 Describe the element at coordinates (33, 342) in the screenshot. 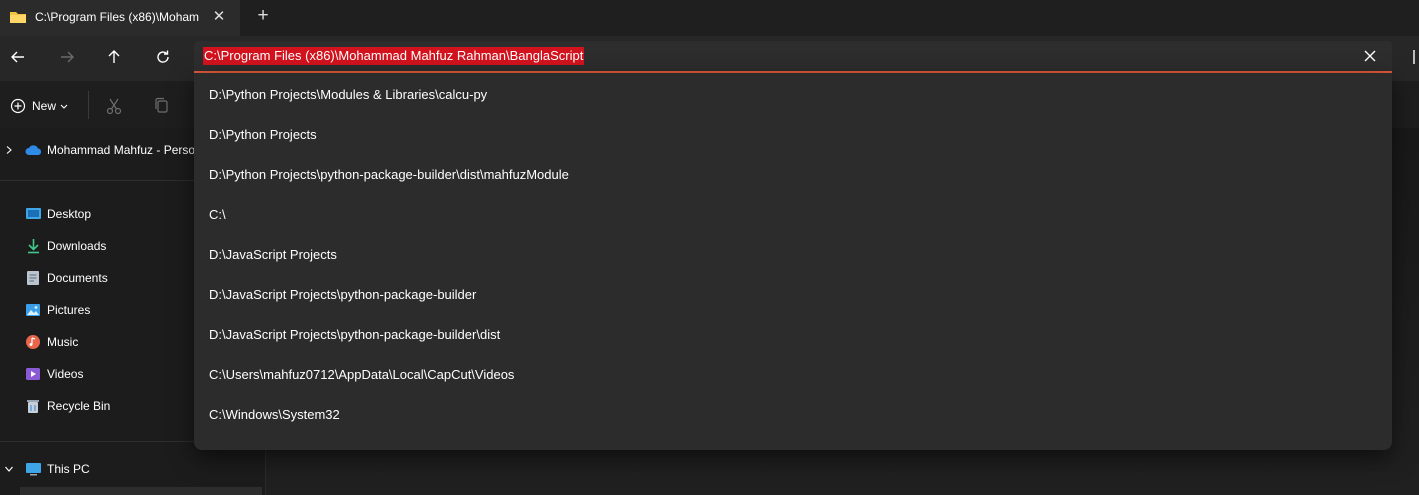

I see `music-icon` at that location.